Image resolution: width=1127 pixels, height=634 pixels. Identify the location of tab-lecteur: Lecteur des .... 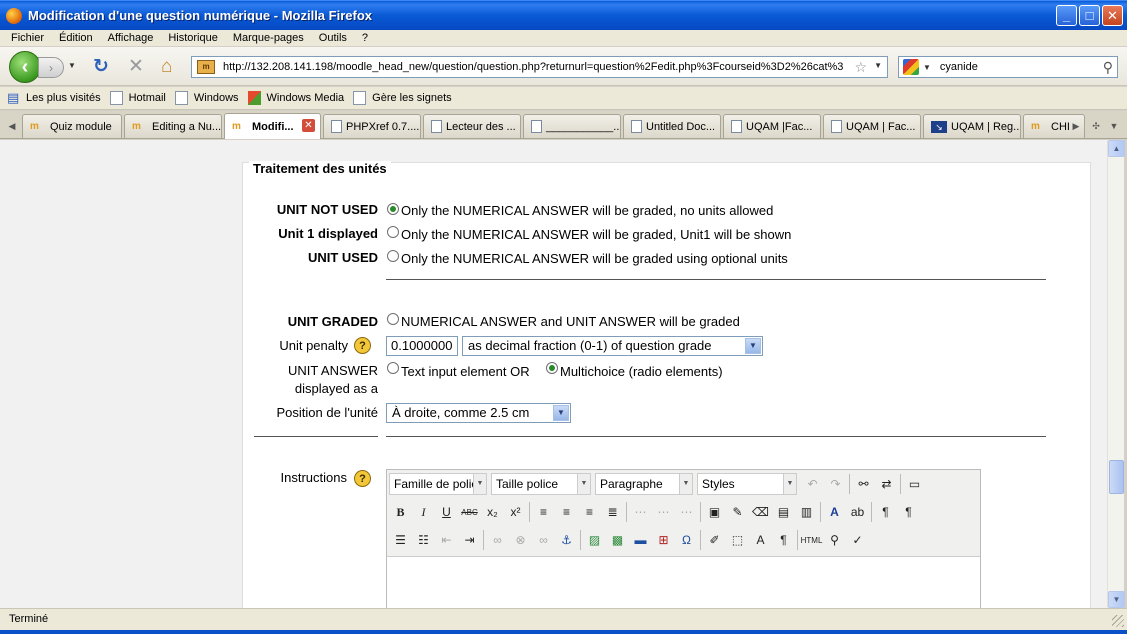
(472, 126).